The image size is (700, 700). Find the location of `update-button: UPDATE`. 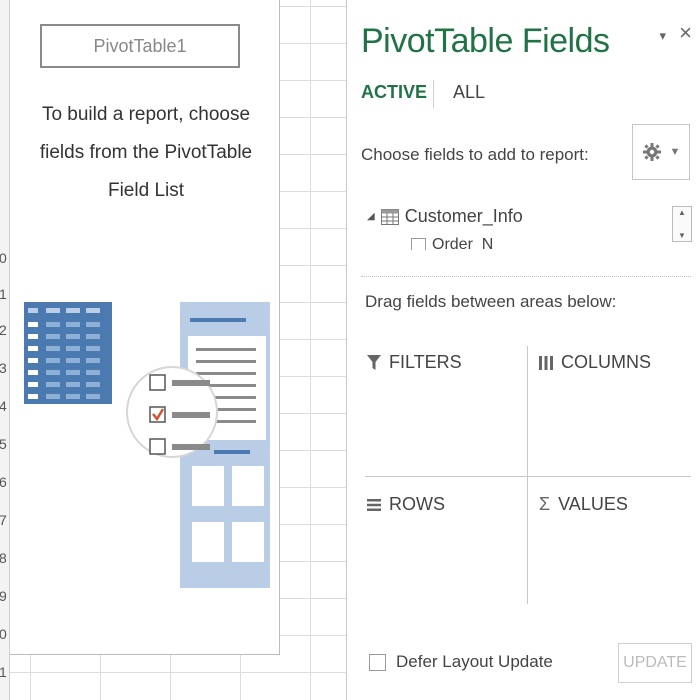

update-button: UPDATE is located at coordinates (655, 663).